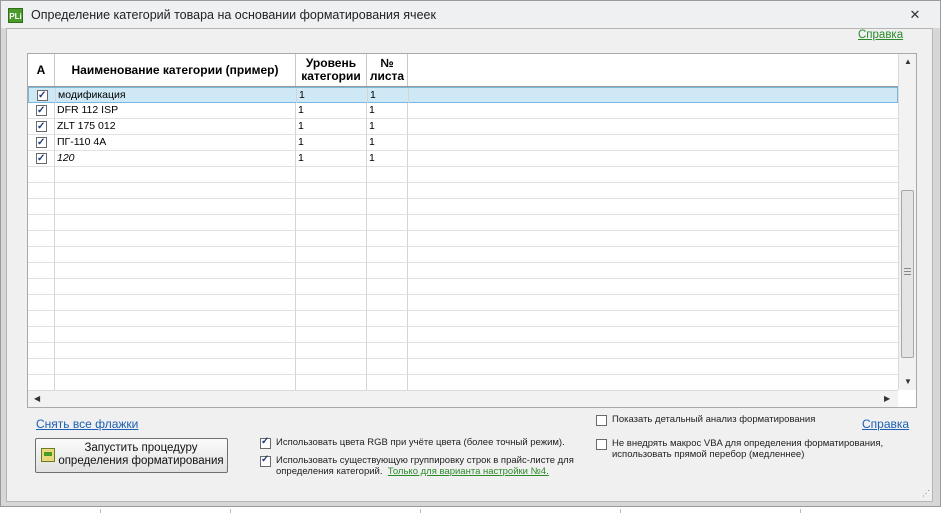  What do you see at coordinates (331, 70) in the screenshot?
I see `column-header-level: Уровень категории` at bounding box center [331, 70].